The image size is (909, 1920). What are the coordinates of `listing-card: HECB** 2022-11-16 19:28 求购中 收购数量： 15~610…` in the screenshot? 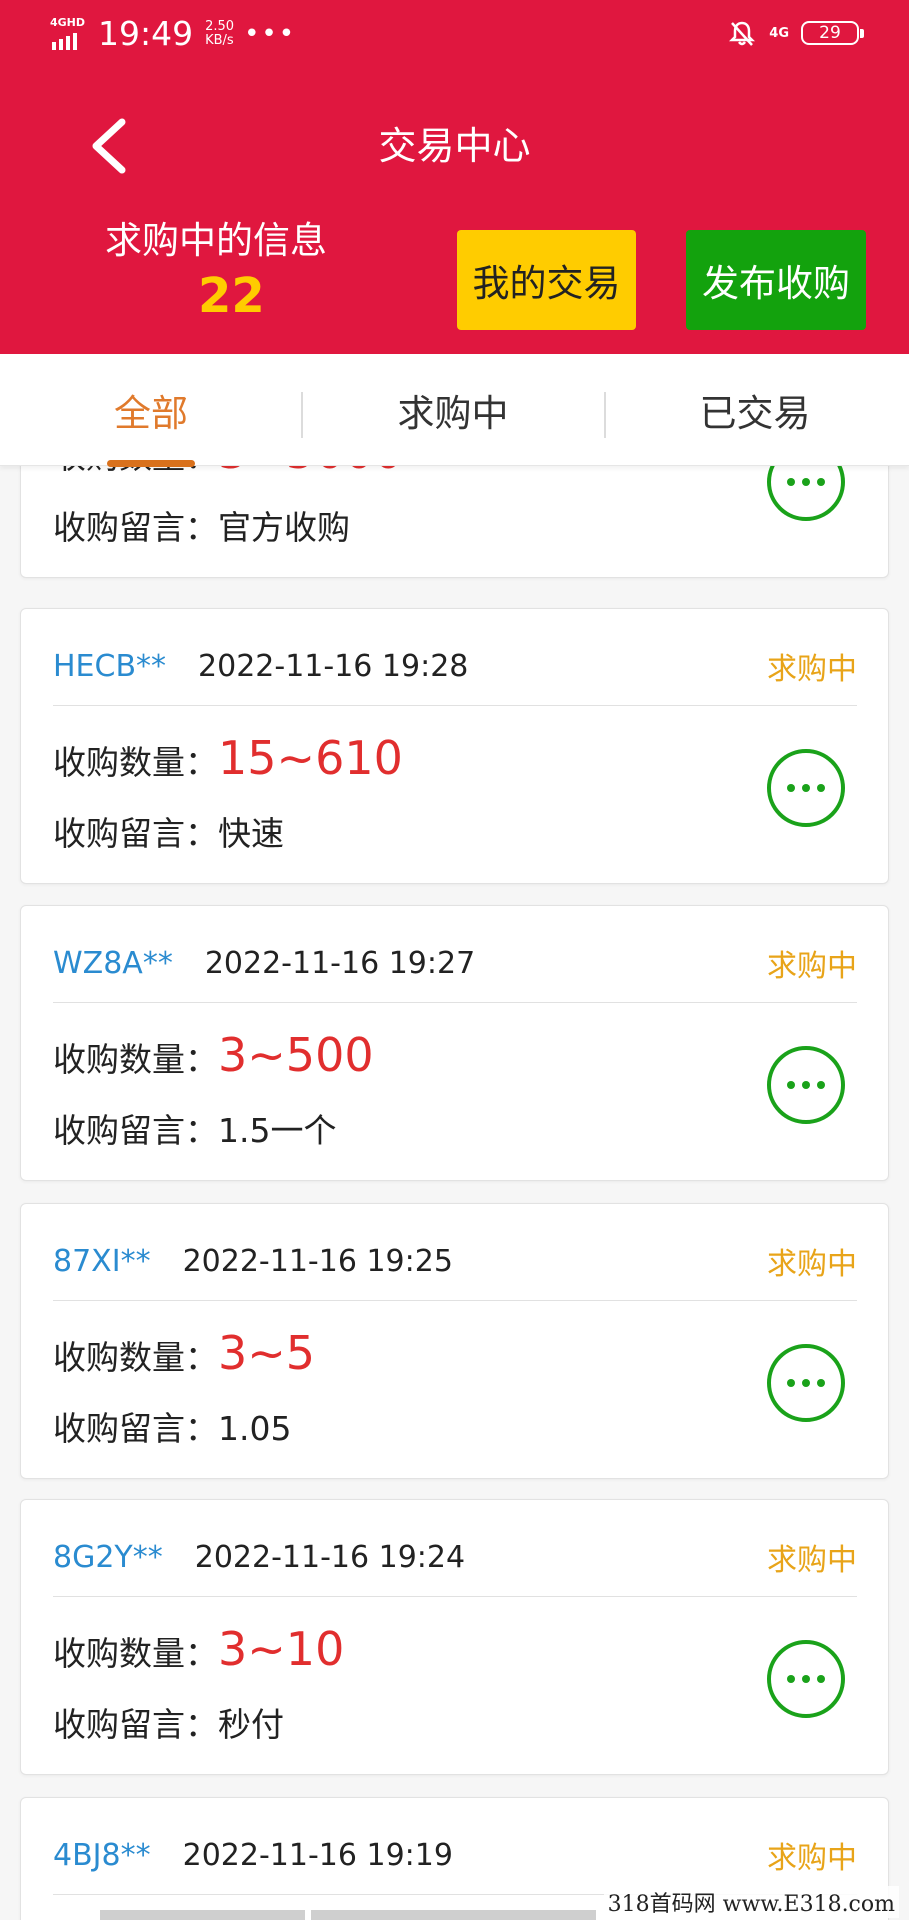 It's located at (454, 746).